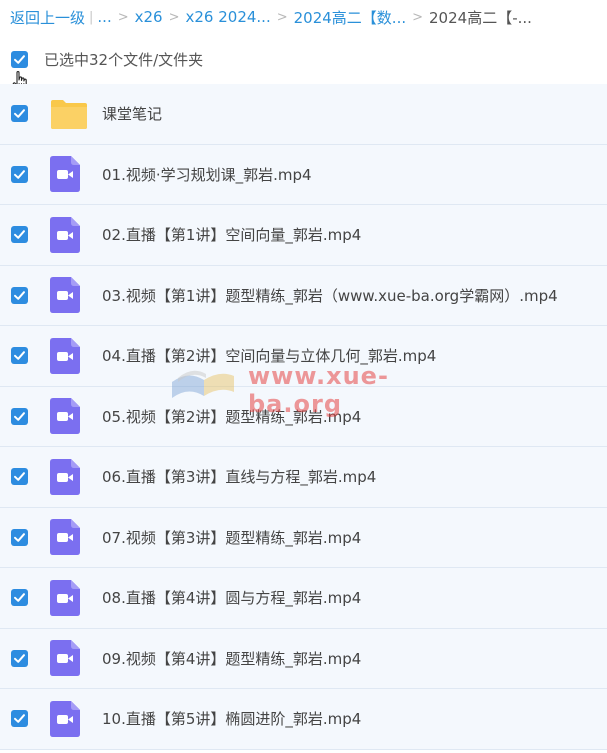 Image resolution: width=607 pixels, height=753 pixels. Describe the element at coordinates (269, 355) in the screenshot. I see `file-name: 04.直播【第2讲】空间向量与立体几何_郭岩.mp4` at that location.